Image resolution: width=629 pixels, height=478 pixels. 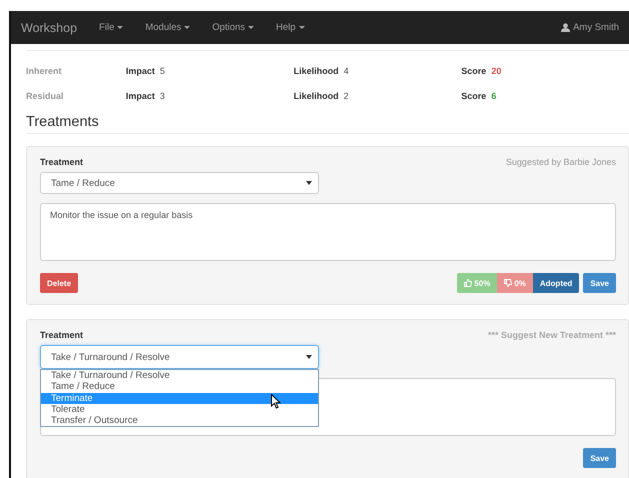 I want to click on likelihood-value: 2, so click(x=346, y=95).